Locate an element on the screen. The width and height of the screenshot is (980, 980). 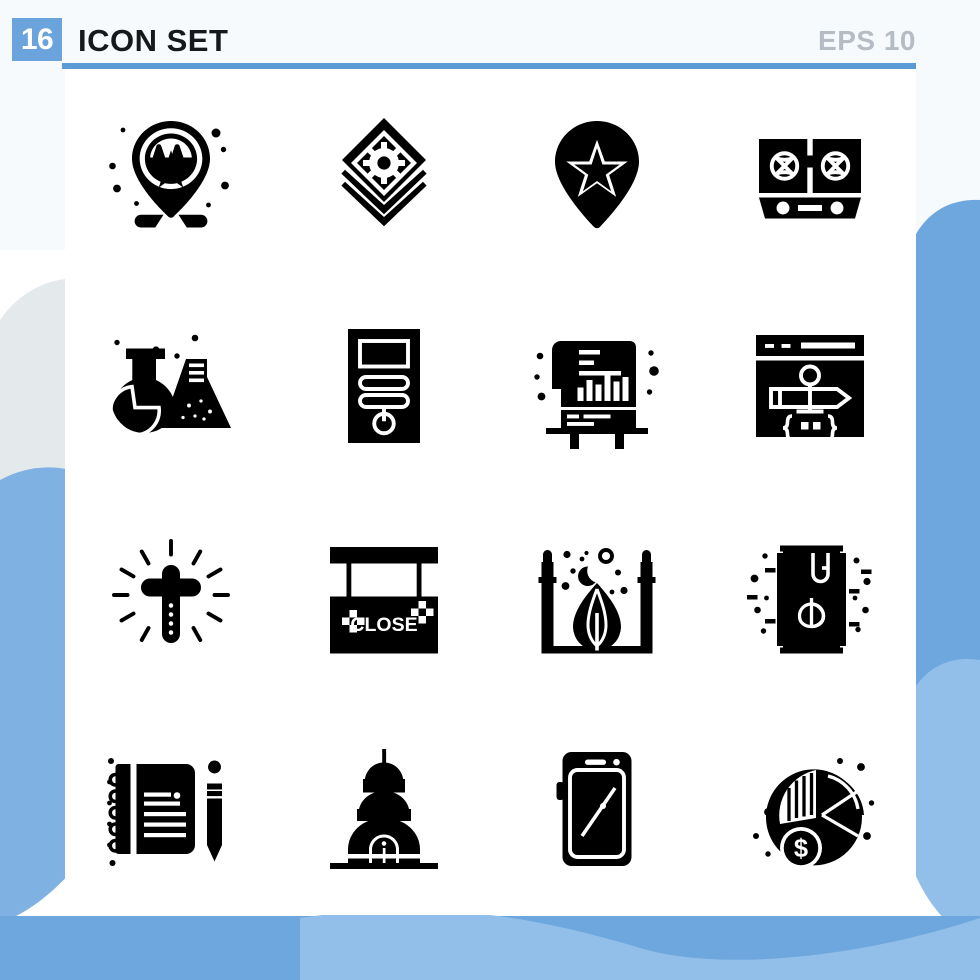
notebook-pencil-icon is located at coordinates (171, 809).